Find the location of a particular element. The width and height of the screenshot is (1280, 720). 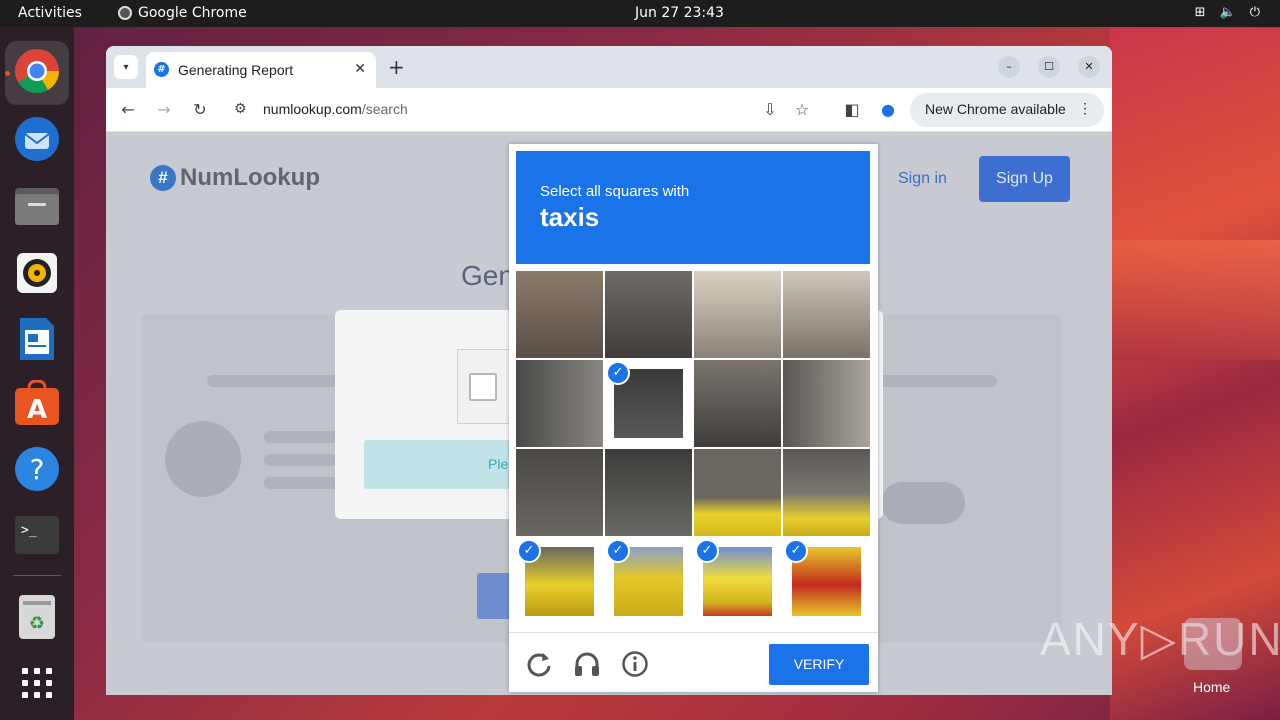

thunderbird-icon is located at coordinates (37, 139).